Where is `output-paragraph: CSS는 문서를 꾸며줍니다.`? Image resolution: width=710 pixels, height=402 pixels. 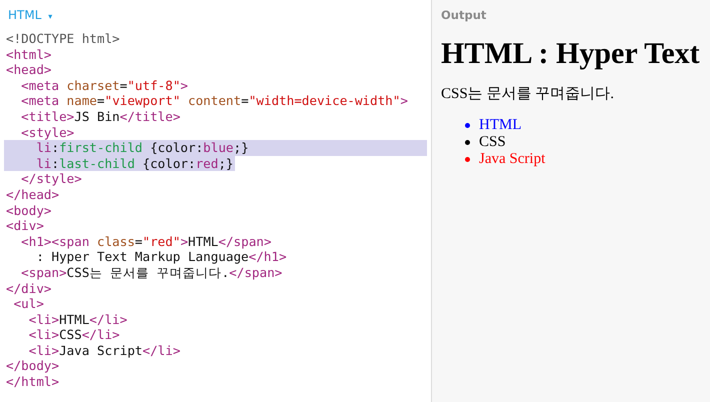
output-paragraph: CSS는 문서를 꾸며줍니다. is located at coordinates (528, 94).